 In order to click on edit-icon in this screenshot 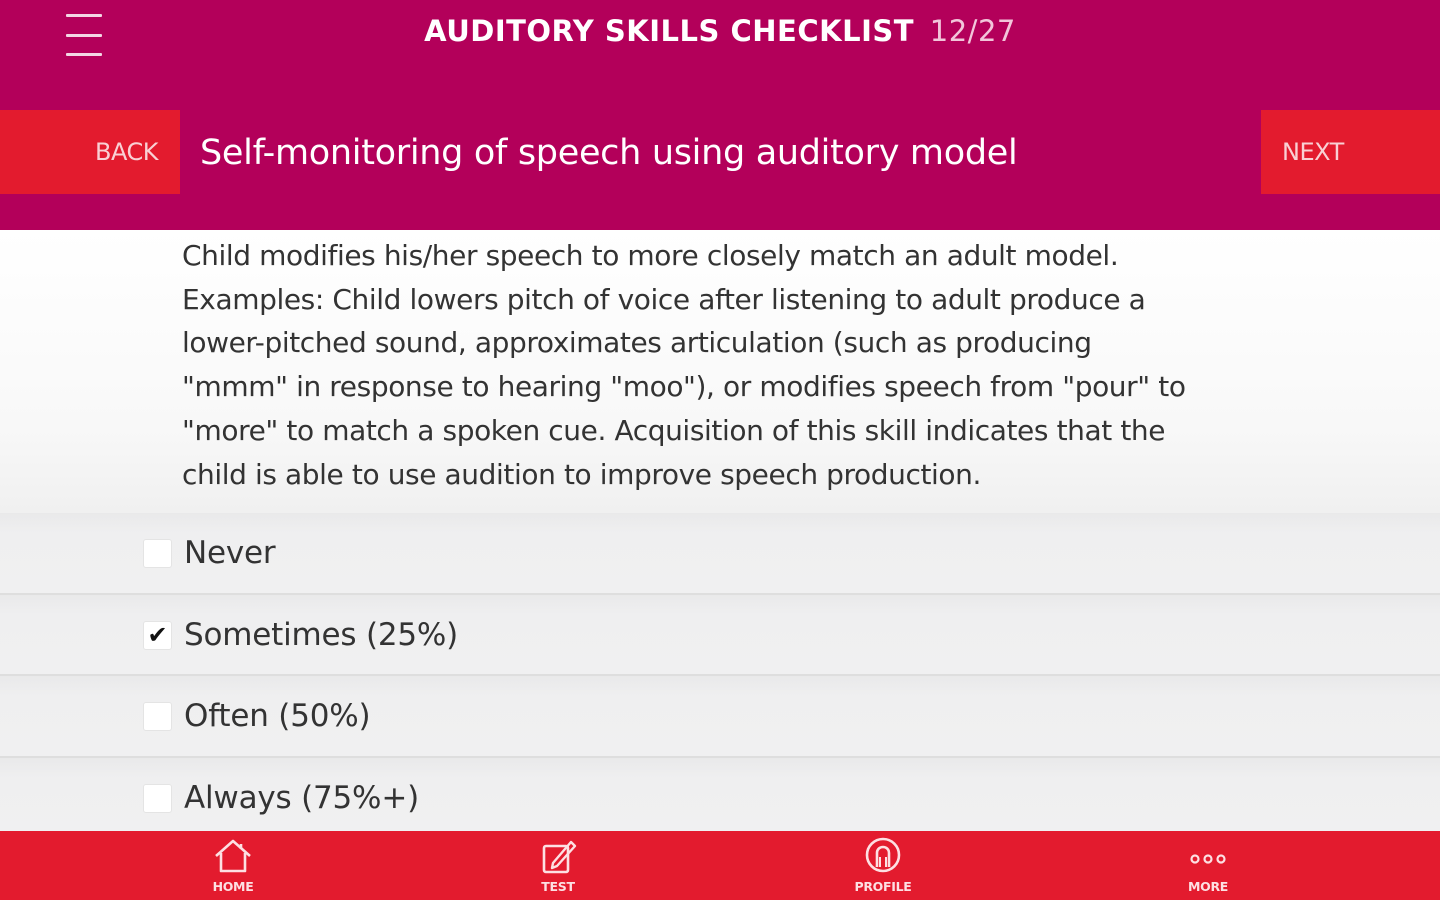, I will do `click(559, 857)`.